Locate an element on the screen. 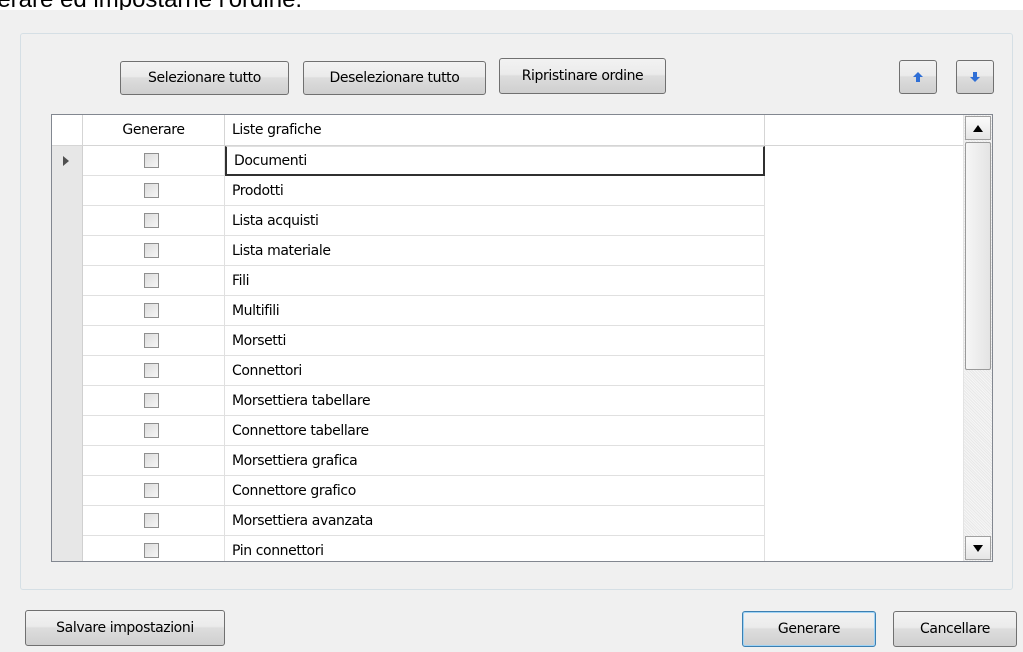 The image size is (1023, 652). vertical-scrollbar is located at coordinates (977, 338).